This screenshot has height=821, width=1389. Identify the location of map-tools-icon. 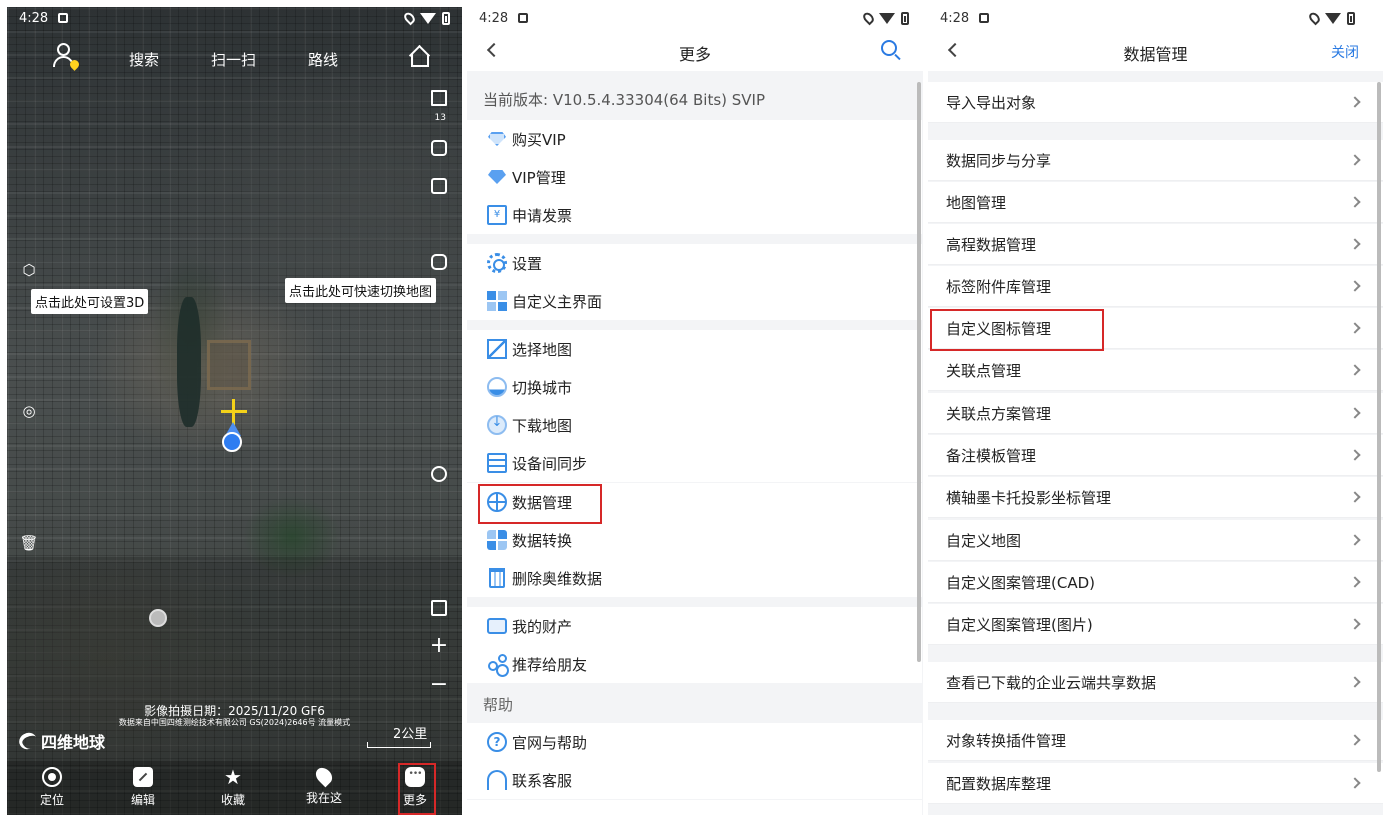
(439, 608).